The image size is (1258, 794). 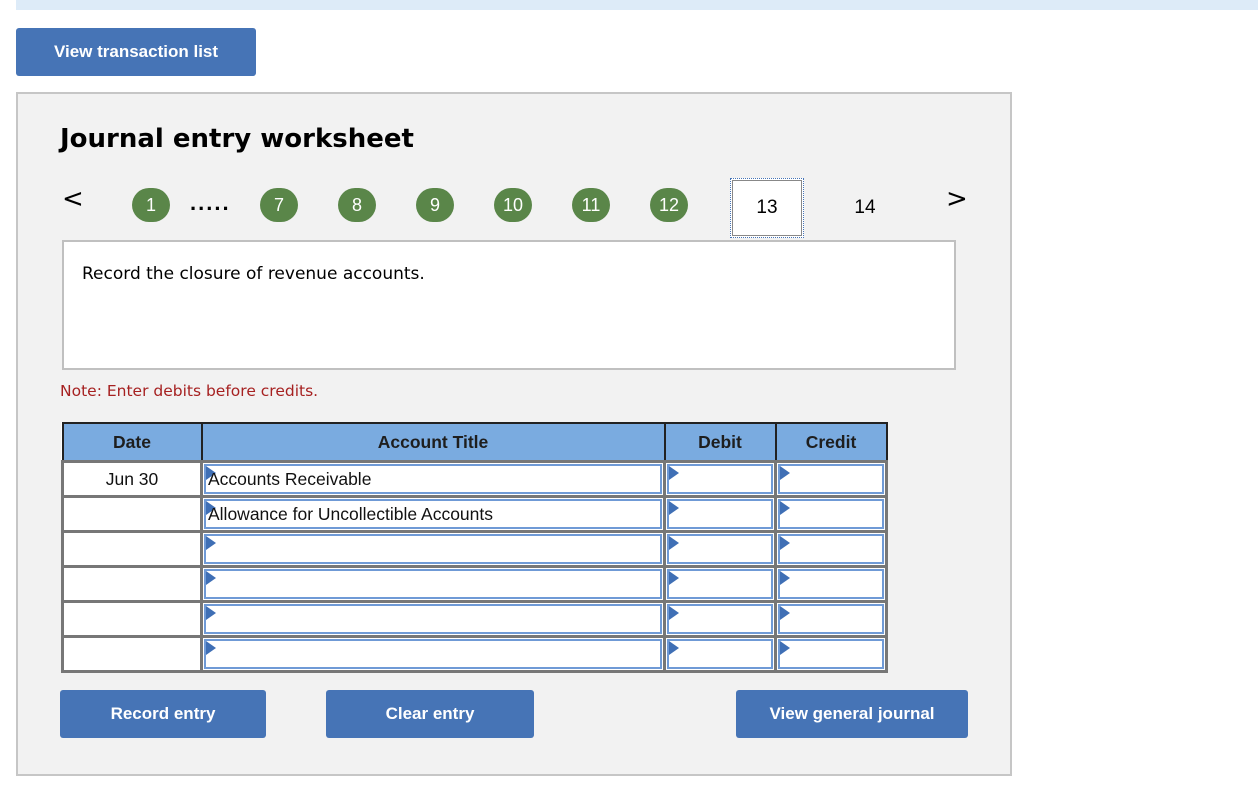 What do you see at coordinates (189, 391) in the screenshot?
I see `debit-credit-note: Note: Enter debits before credits.` at bounding box center [189, 391].